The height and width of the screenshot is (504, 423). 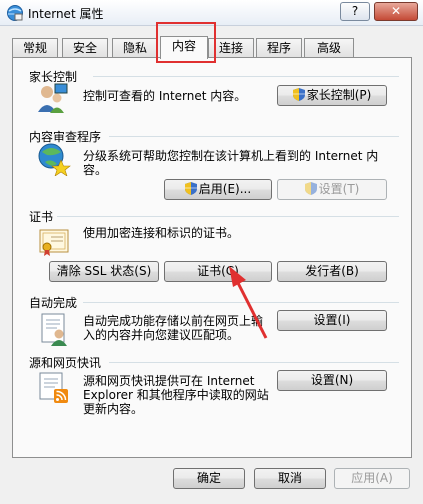 I want to click on certificate-icon, so click(x=54, y=242).